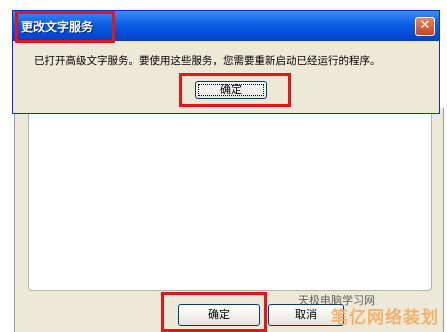  What do you see at coordinates (385, 318) in the screenshot?
I see `watermark: 笔亿网络装划` at bounding box center [385, 318].